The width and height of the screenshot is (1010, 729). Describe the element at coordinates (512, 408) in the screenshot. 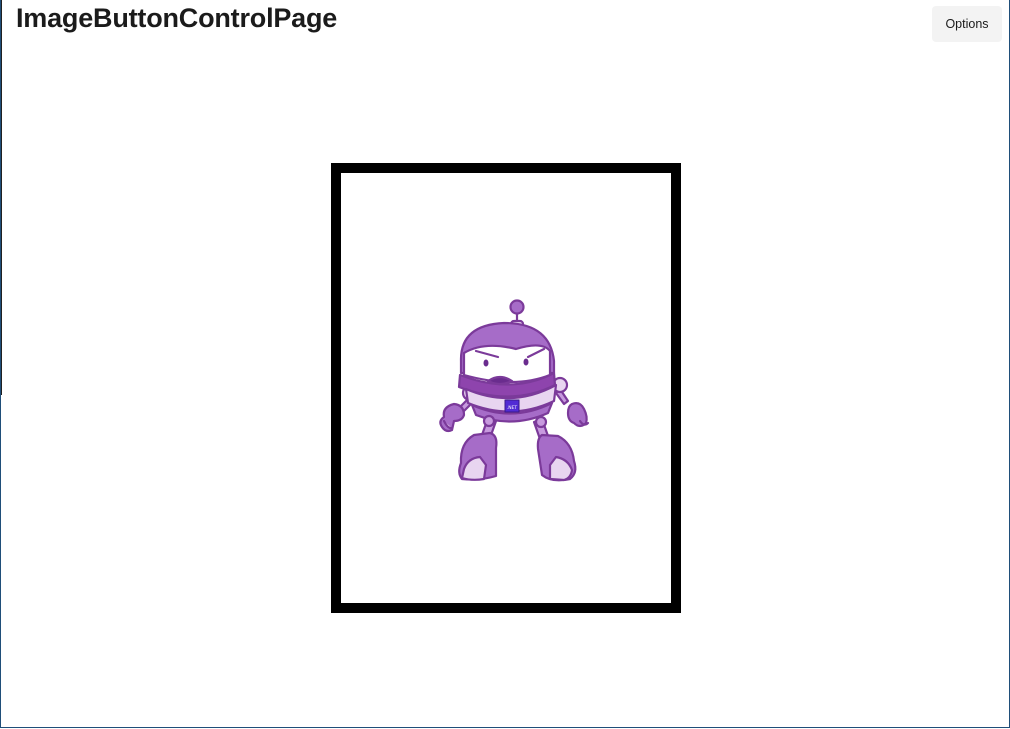

I see `badge-label: .NET` at that location.